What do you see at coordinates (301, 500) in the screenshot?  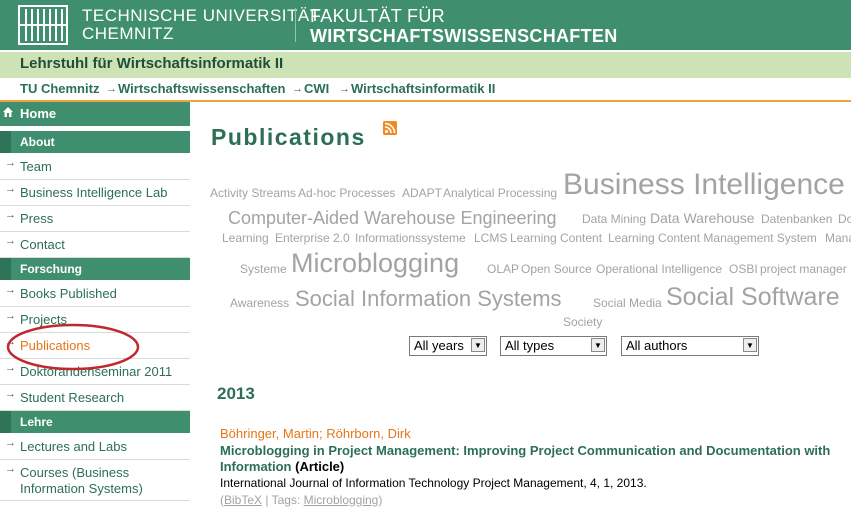 I see `publication-meta: (BibTeX | Tags: Microblogging)` at bounding box center [301, 500].